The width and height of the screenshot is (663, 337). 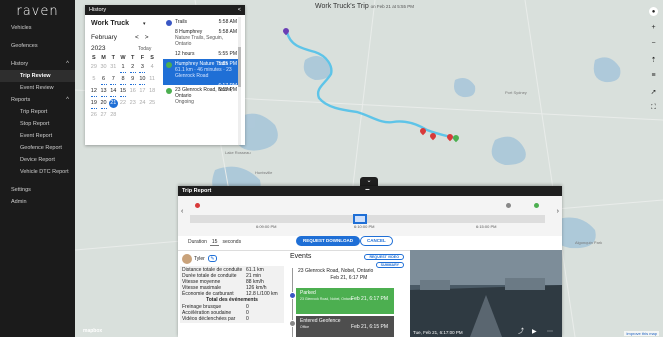 What do you see at coordinates (21, 28) in the screenshot?
I see `sidebar-item-label: Vehicles` at bounding box center [21, 28].